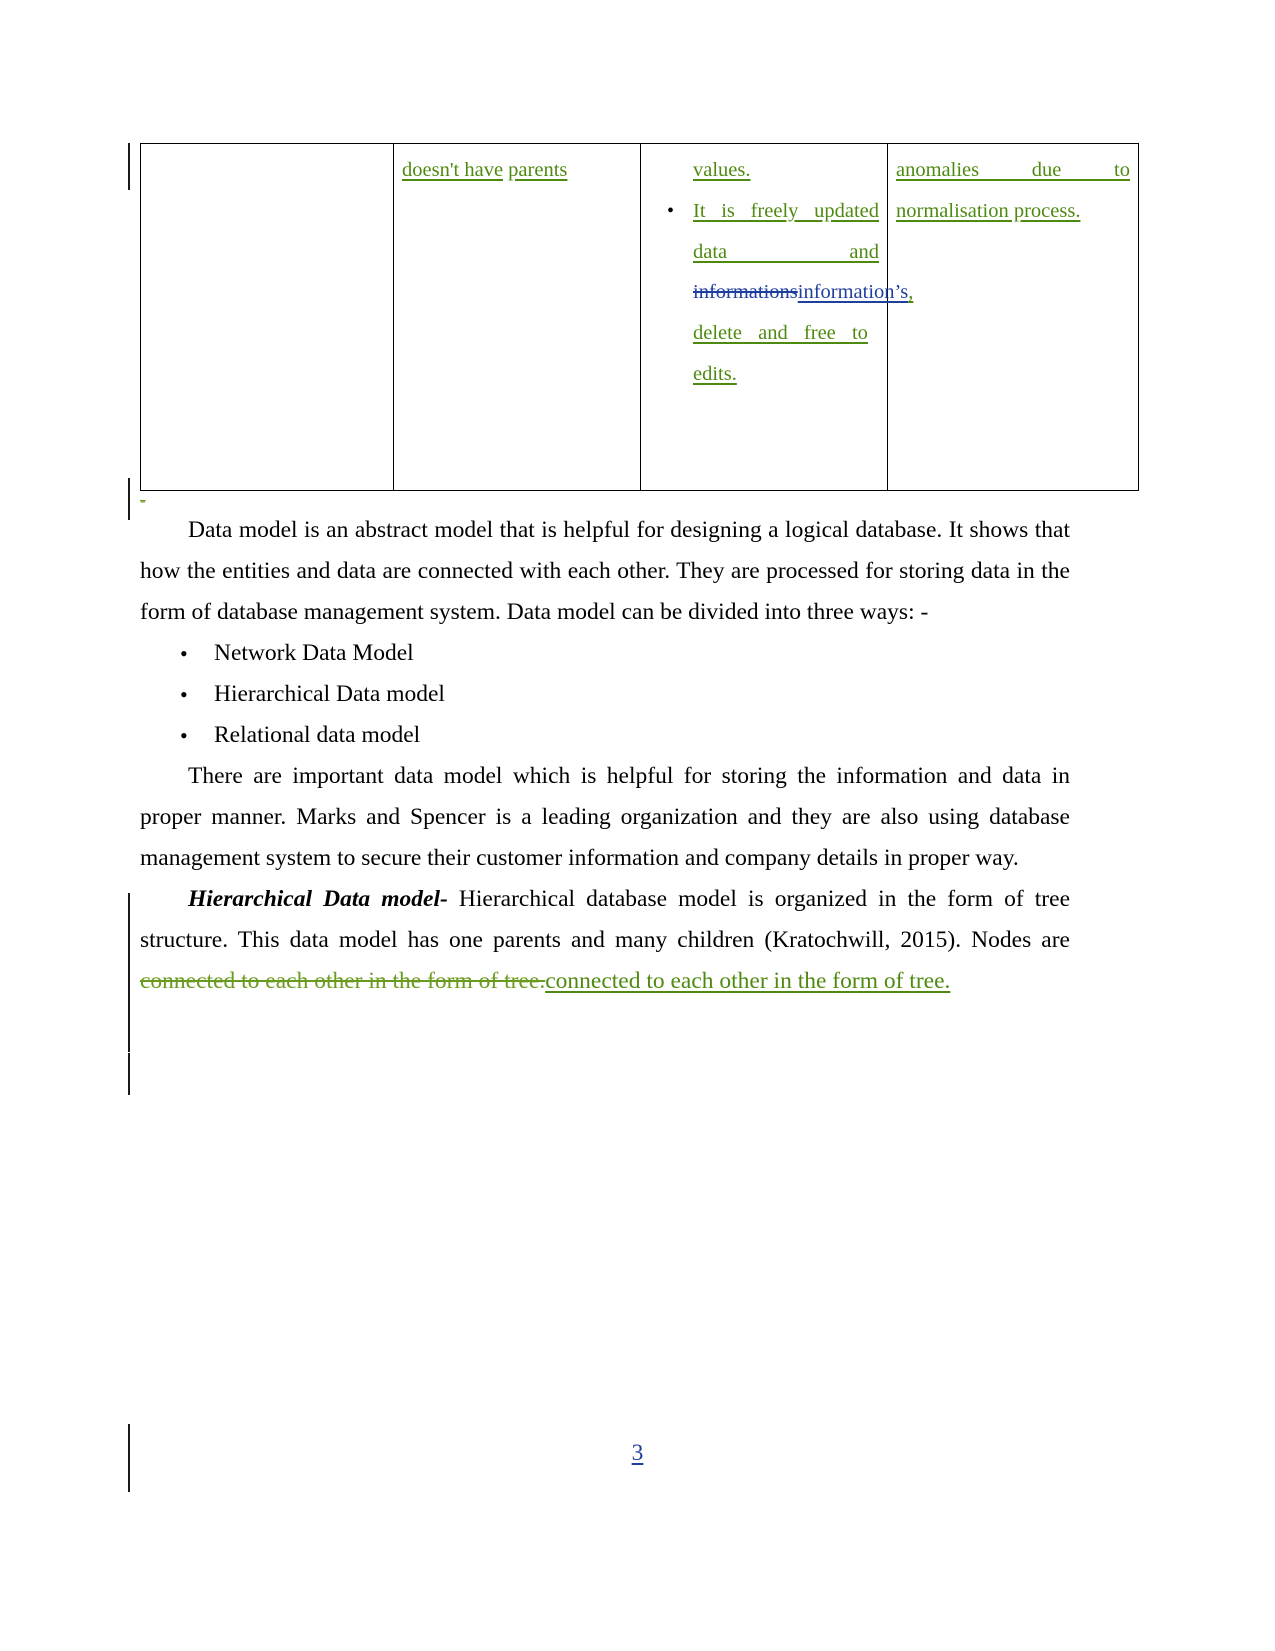 The height and width of the screenshot is (1651, 1275). What do you see at coordinates (517, 317) in the screenshot?
I see `table-cell-col2: doesn't have parents` at bounding box center [517, 317].